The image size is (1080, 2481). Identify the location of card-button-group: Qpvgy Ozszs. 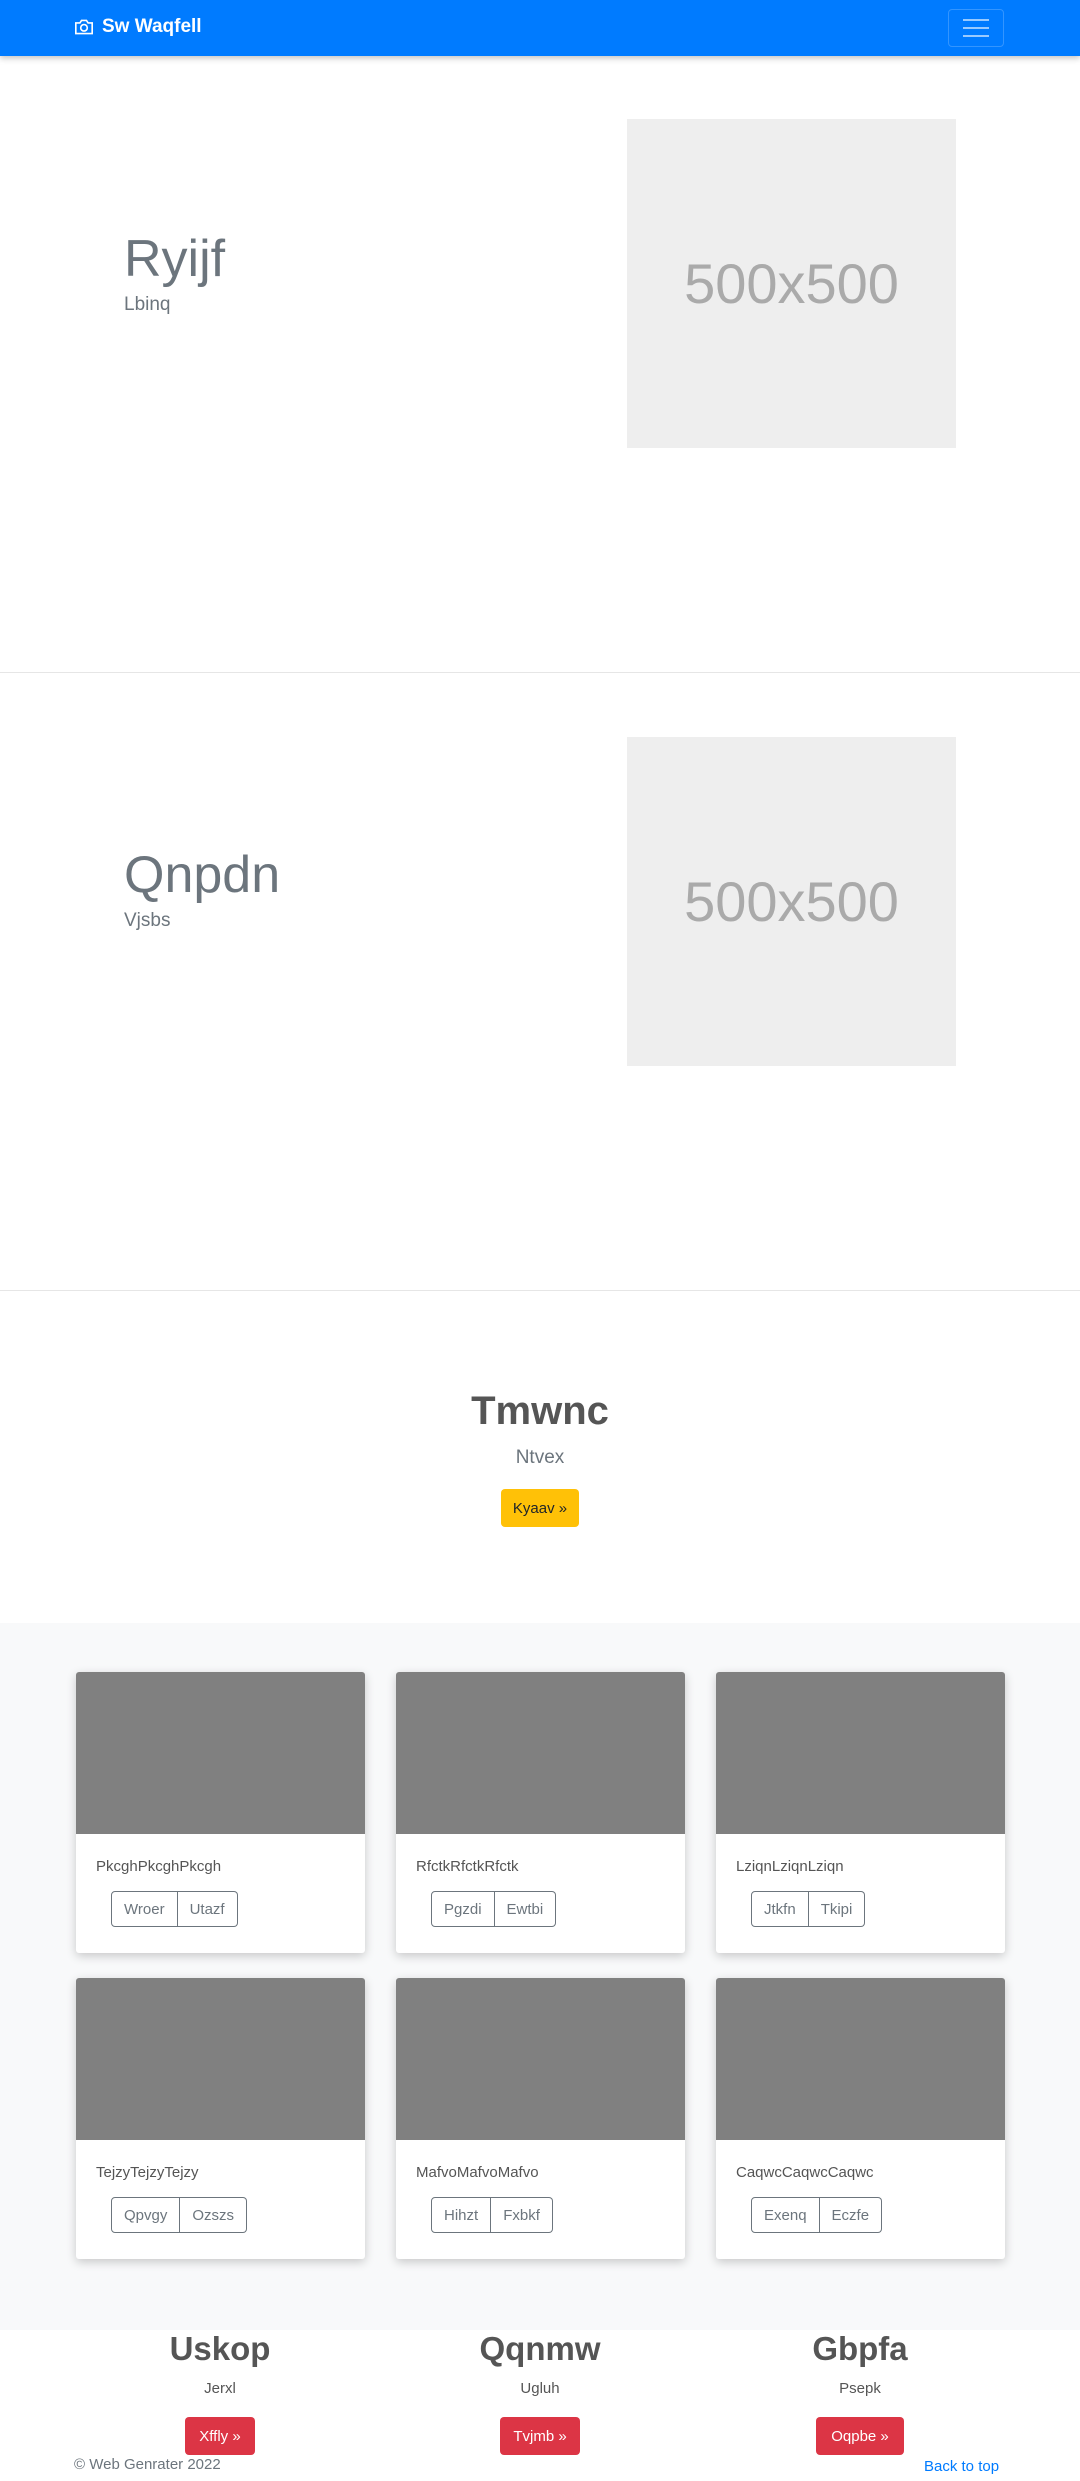
(179, 2215).